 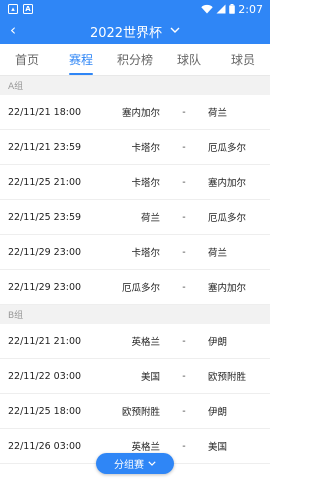 I want to click on status-time: 2:07, so click(x=250, y=9).